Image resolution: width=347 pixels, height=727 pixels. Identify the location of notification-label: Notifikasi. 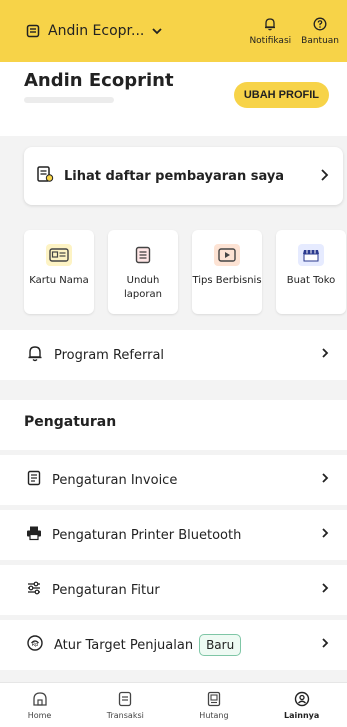
(270, 40).